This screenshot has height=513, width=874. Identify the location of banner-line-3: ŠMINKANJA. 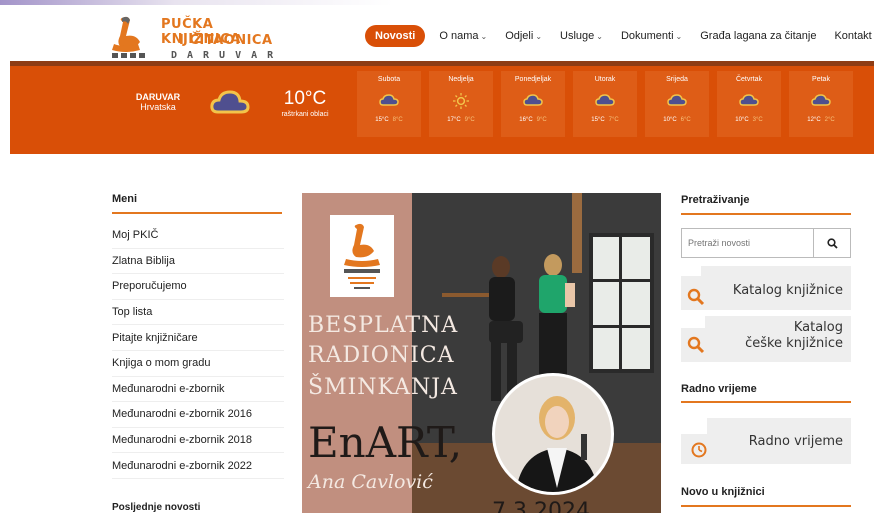
(383, 387).